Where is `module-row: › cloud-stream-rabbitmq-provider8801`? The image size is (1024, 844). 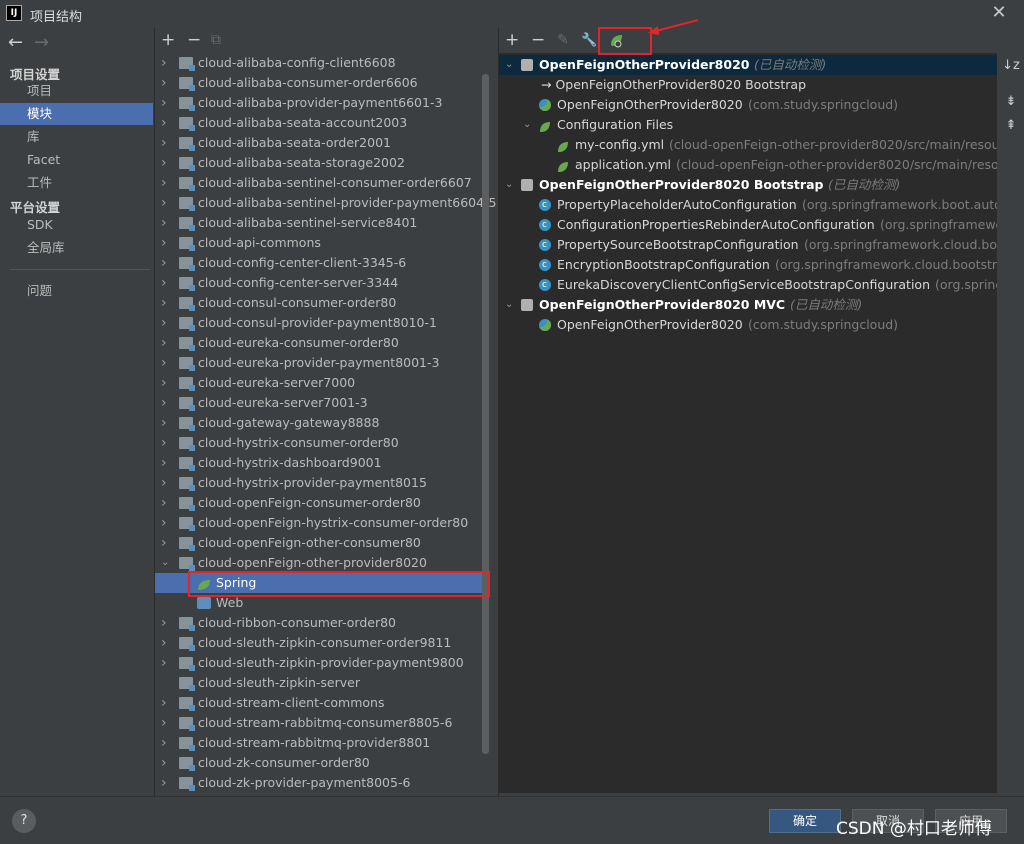 module-row: › cloud-stream-rabbitmq-provider8801 is located at coordinates (321, 743).